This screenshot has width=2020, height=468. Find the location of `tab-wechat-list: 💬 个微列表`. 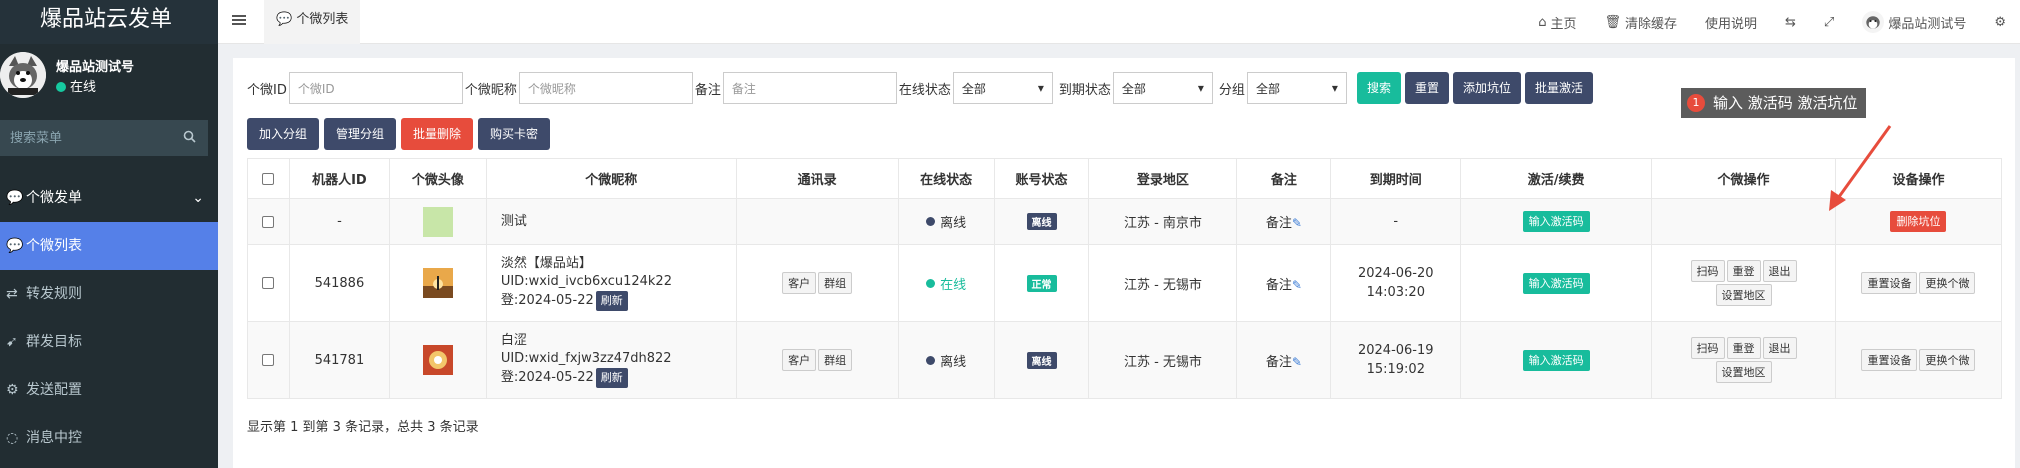

tab-wechat-list: 💬 个微列表 is located at coordinates (312, 22).